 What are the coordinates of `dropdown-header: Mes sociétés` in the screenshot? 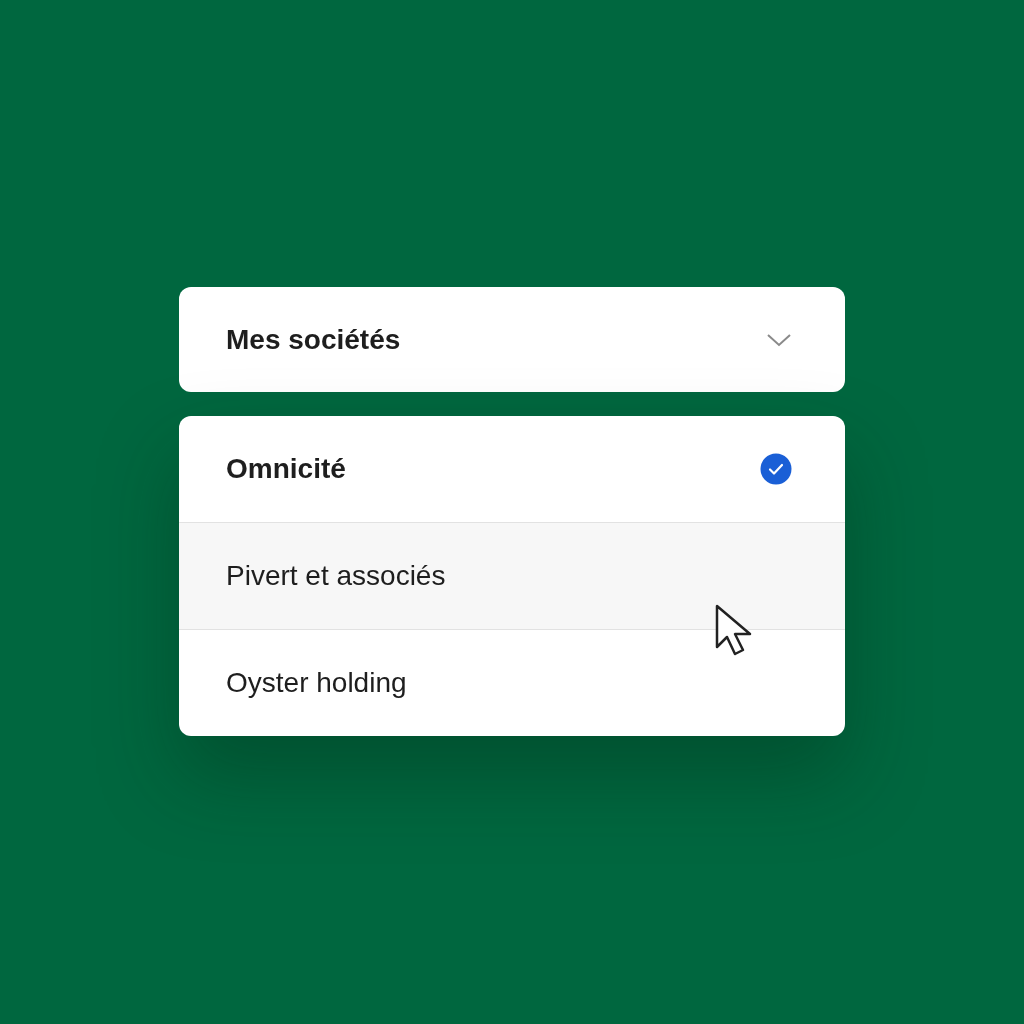 It's located at (512, 339).